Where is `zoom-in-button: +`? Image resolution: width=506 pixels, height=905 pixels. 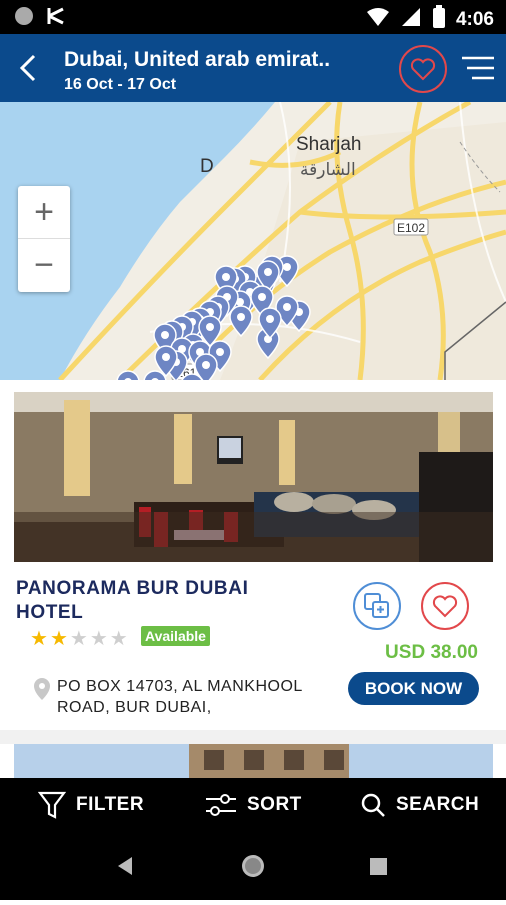 zoom-in-button: + is located at coordinates (44, 212).